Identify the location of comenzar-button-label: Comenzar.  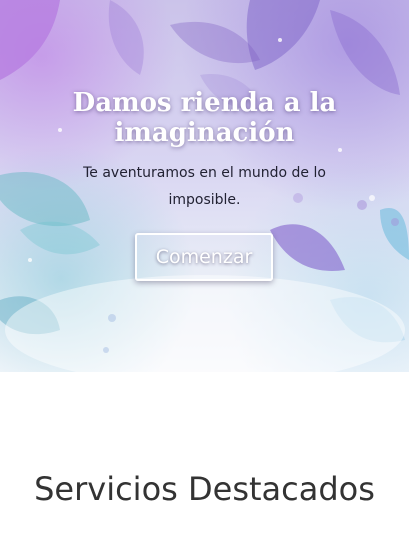
(204, 257).